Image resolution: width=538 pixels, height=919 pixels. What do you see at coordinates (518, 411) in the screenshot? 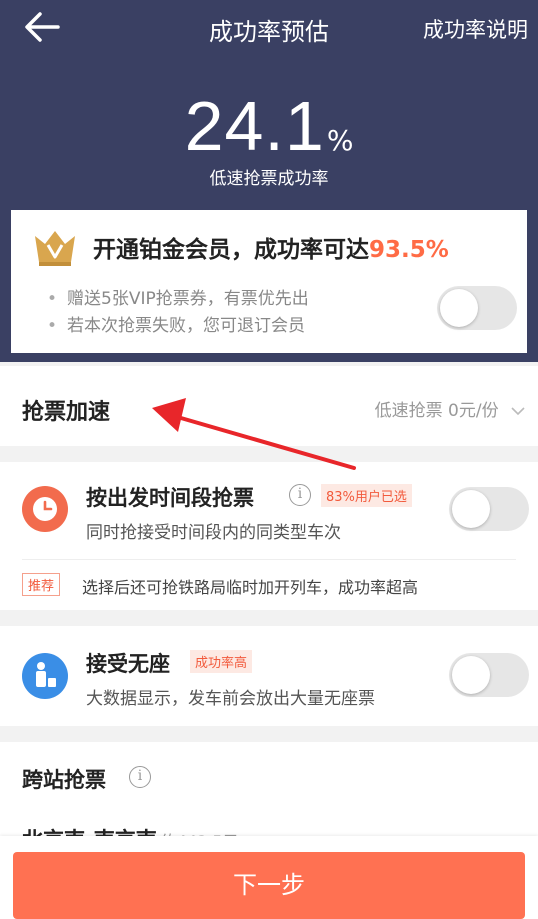
I see `chevron-down-icon` at bounding box center [518, 411].